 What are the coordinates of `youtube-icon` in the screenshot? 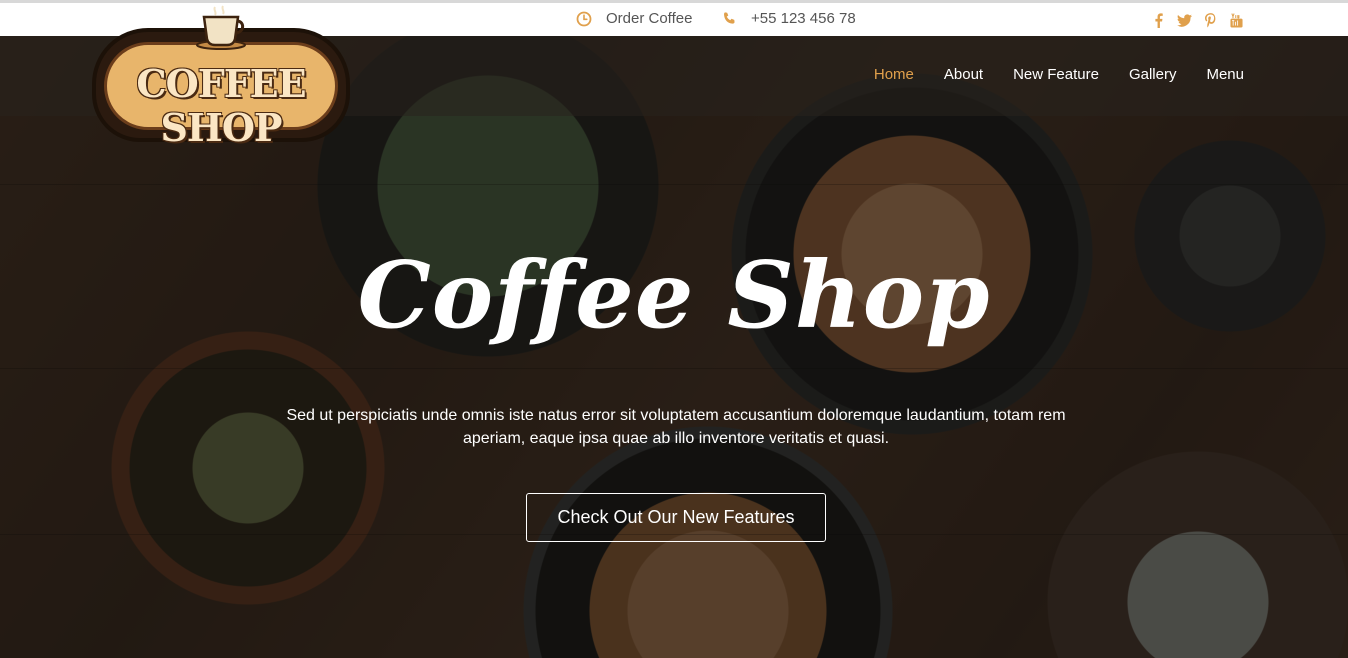 It's located at (1236, 20).